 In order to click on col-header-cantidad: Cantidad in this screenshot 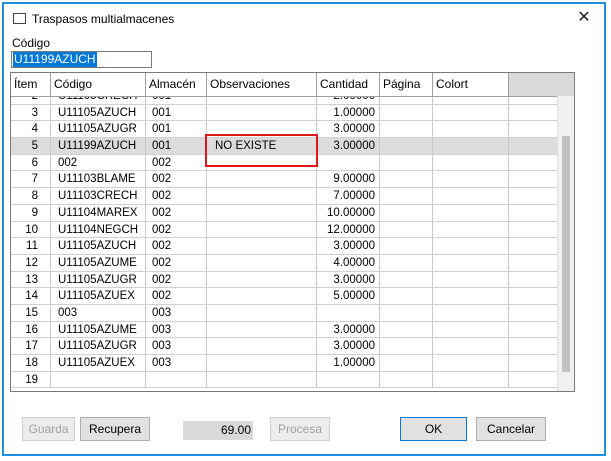, I will do `click(348, 84)`.